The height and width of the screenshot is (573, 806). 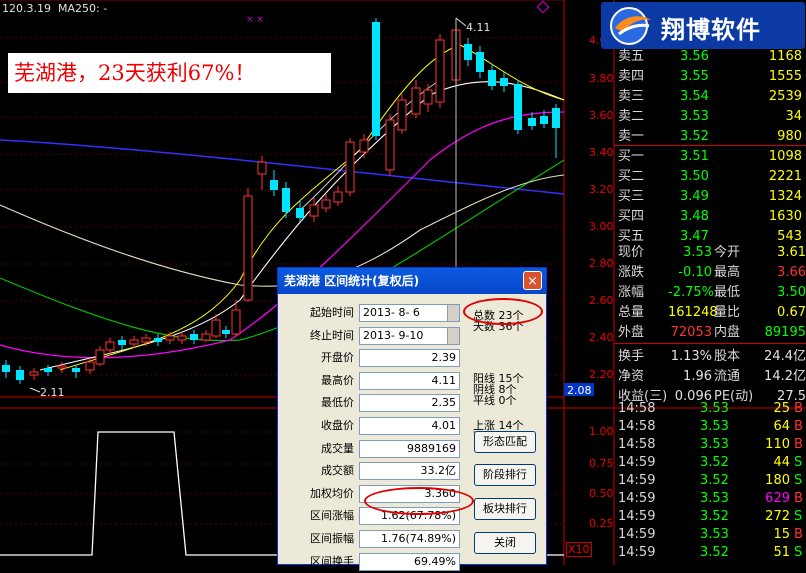 What do you see at coordinates (714, 498) in the screenshot?
I see `tick-price: 3.53` at bounding box center [714, 498].